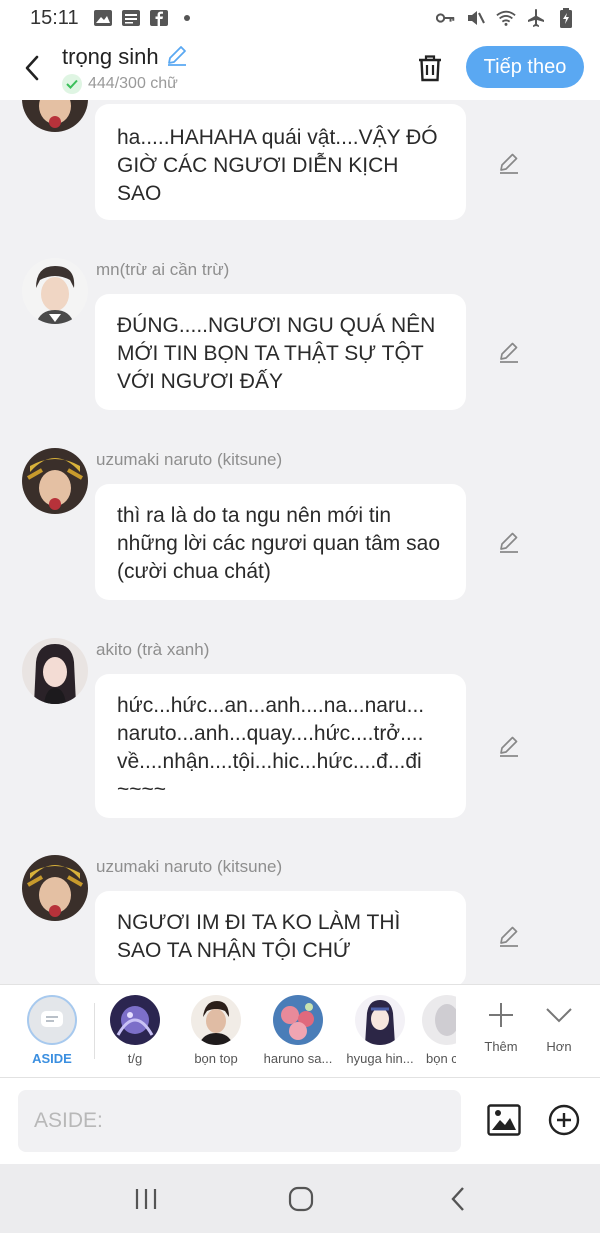  I want to click on home-icon, so click(301, 1199).